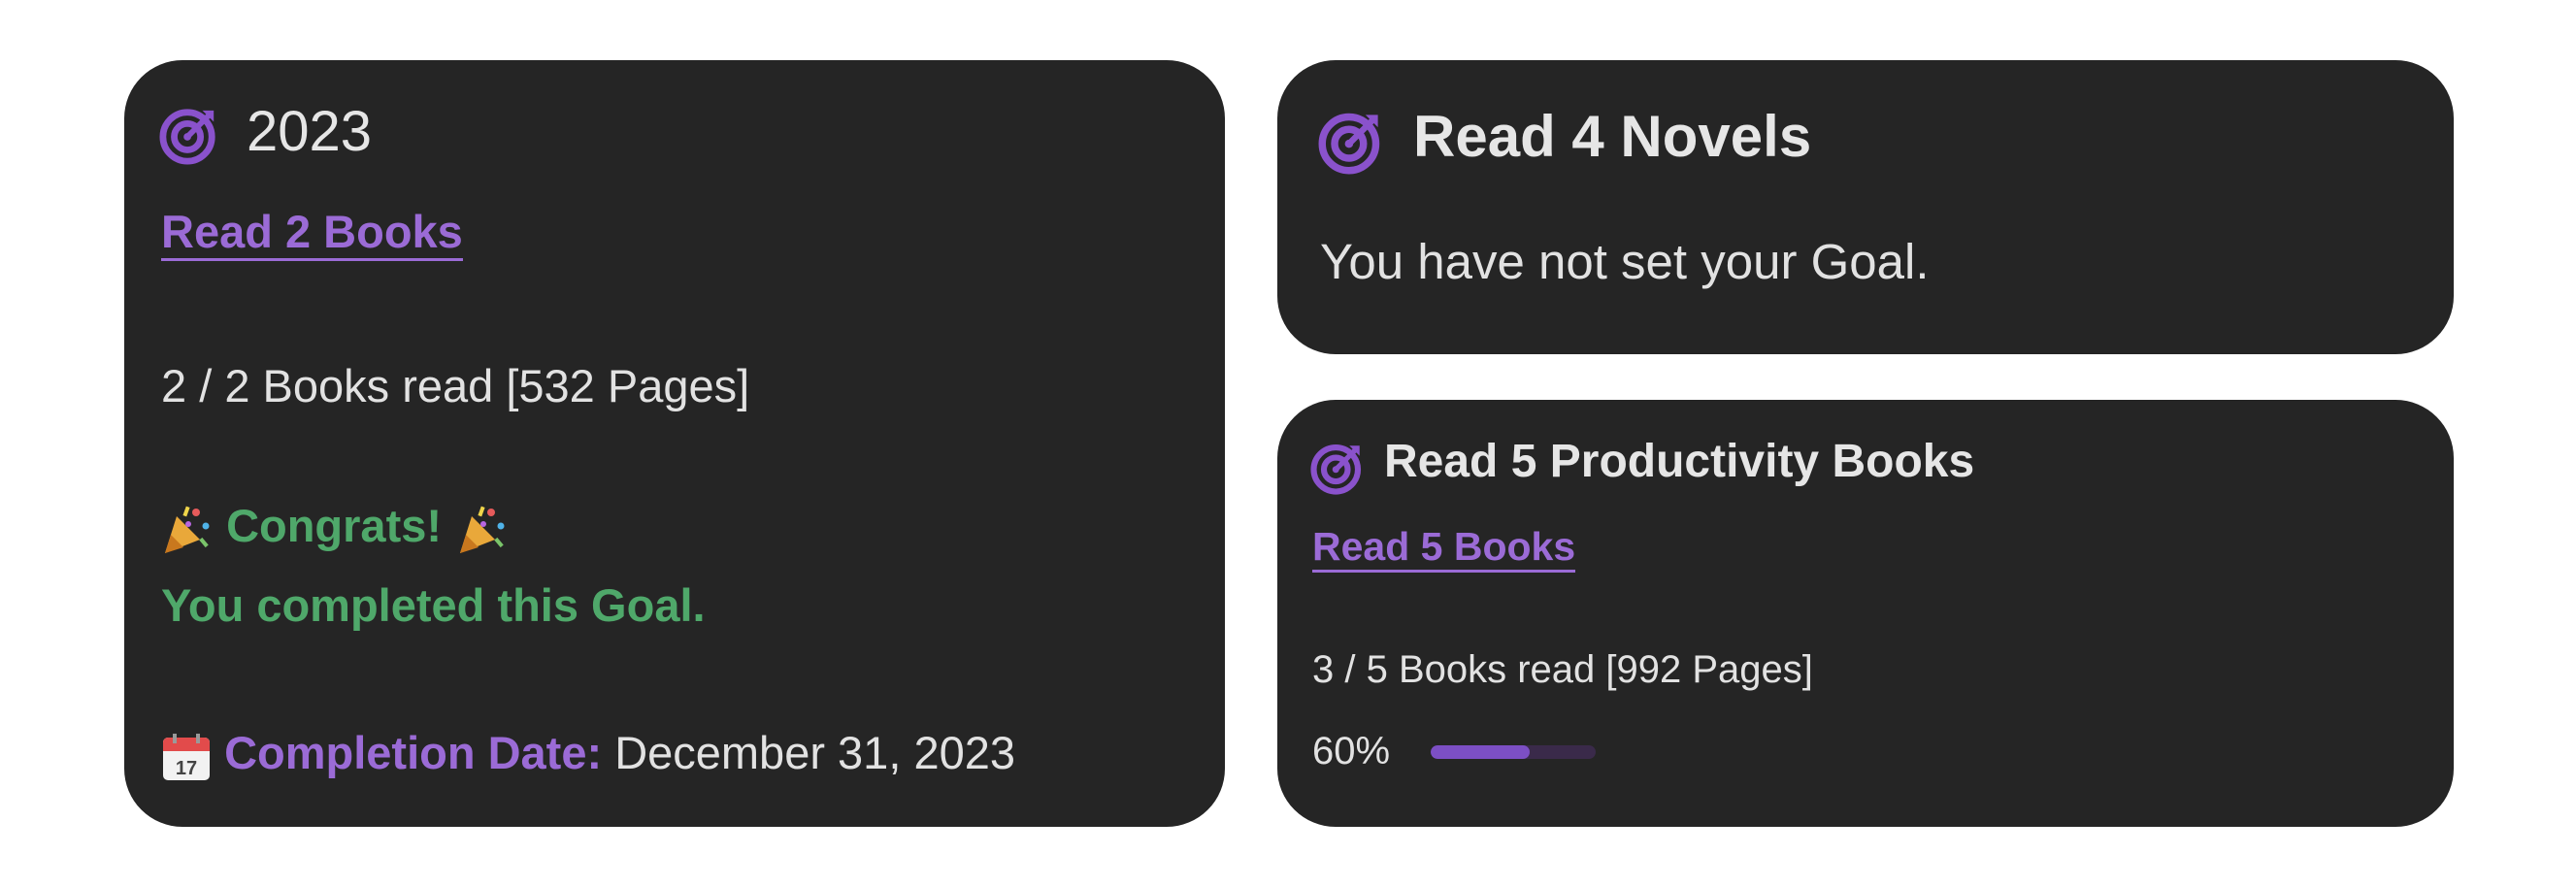 Image resolution: width=2576 pixels, height=887 pixels. What do you see at coordinates (310, 131) in the screenshot?
I see `goal-title: 2023` at bounding box center [310, 131].